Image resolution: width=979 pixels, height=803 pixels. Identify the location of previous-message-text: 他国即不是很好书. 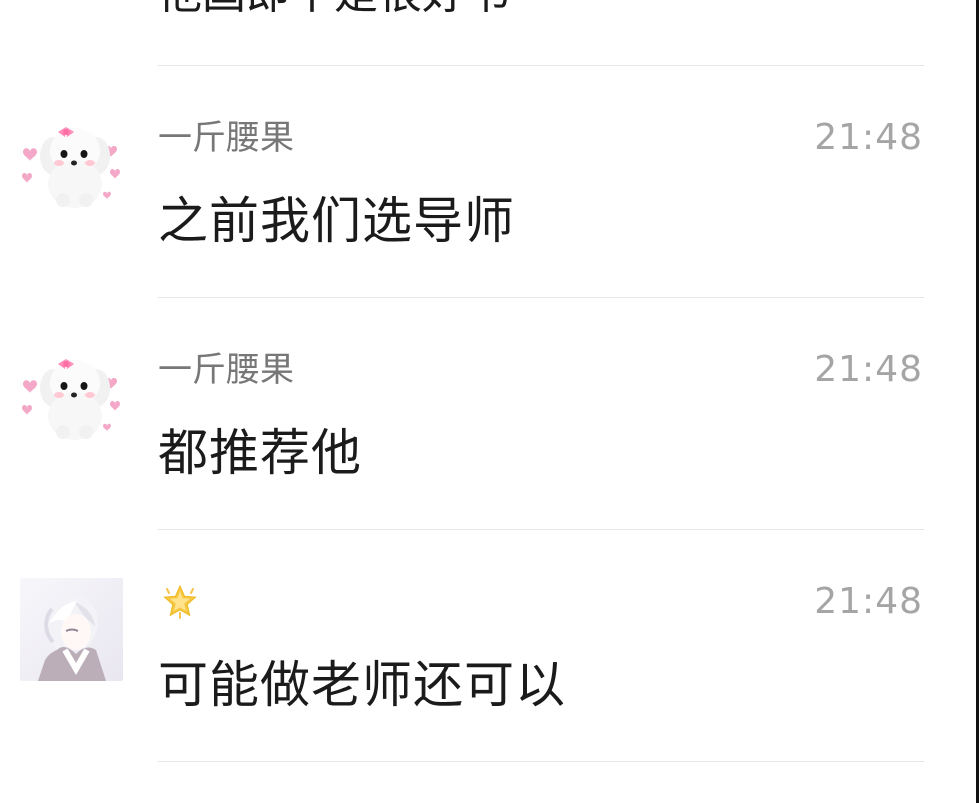
(334, 7).